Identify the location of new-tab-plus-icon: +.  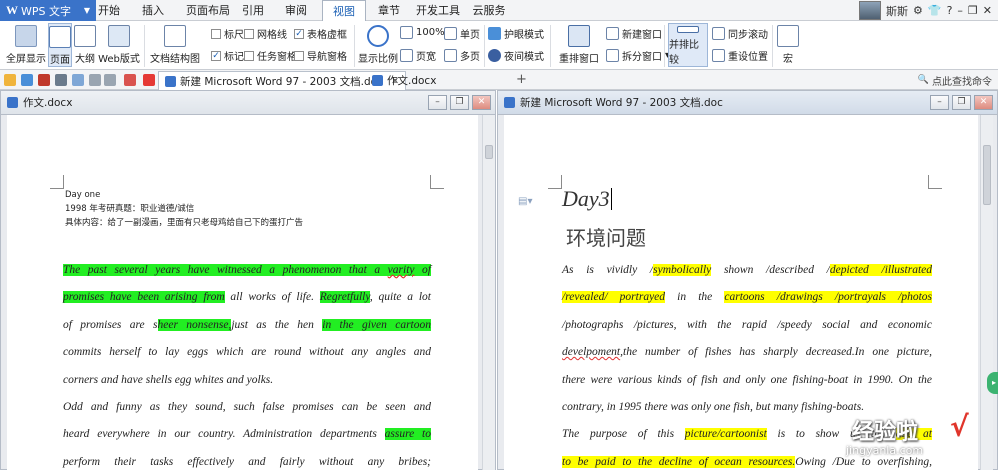
(521, 79).